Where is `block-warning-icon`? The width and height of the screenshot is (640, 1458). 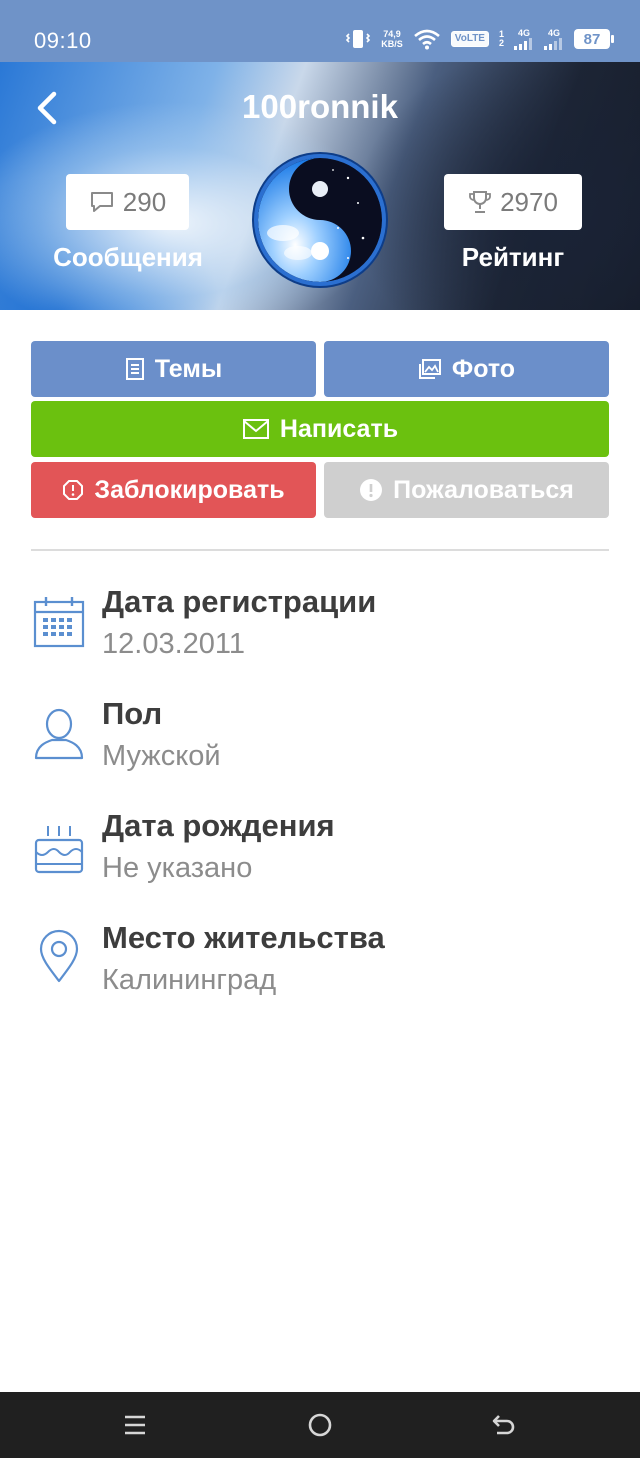 block-warning-icon is located at coordinates (73, 490).